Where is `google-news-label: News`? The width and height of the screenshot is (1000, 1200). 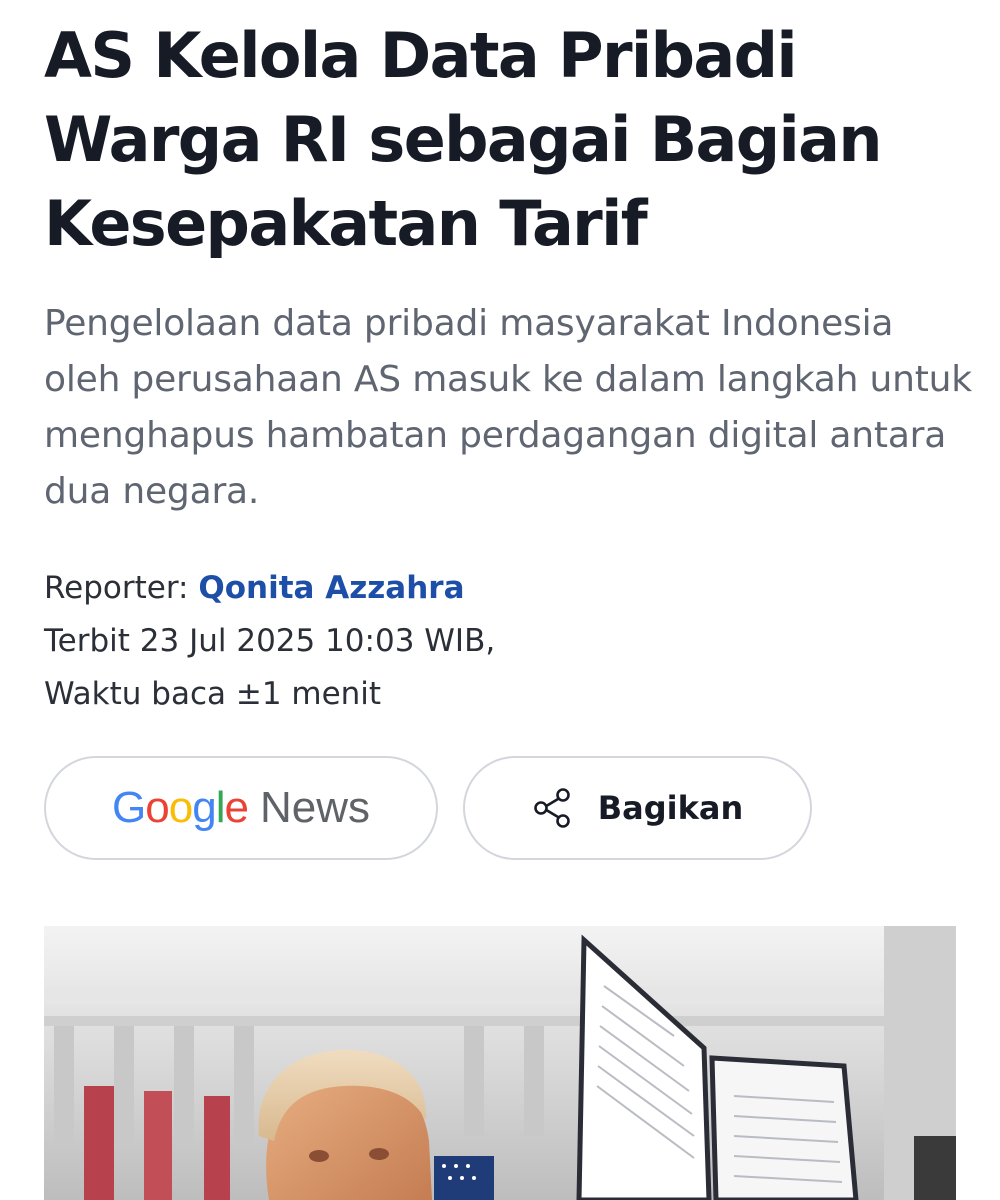
google-news-label: News is located at coordinates (314, 807).